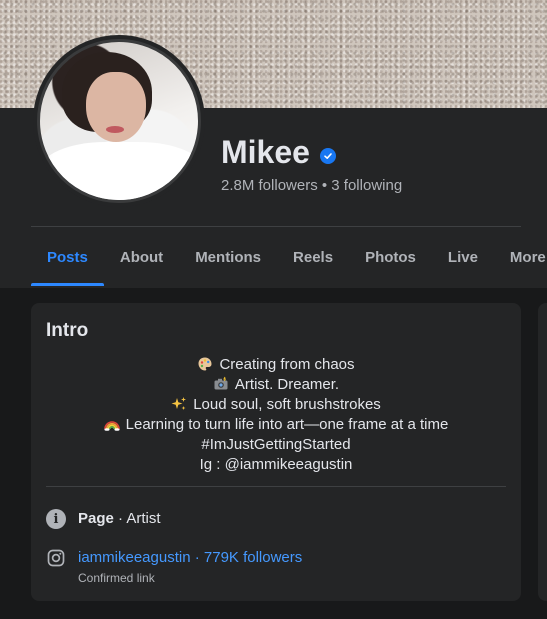  What do you see at coordinates (276, 486) in the screenshot?
I see `intro-divider` at bounding box center [276, 486].